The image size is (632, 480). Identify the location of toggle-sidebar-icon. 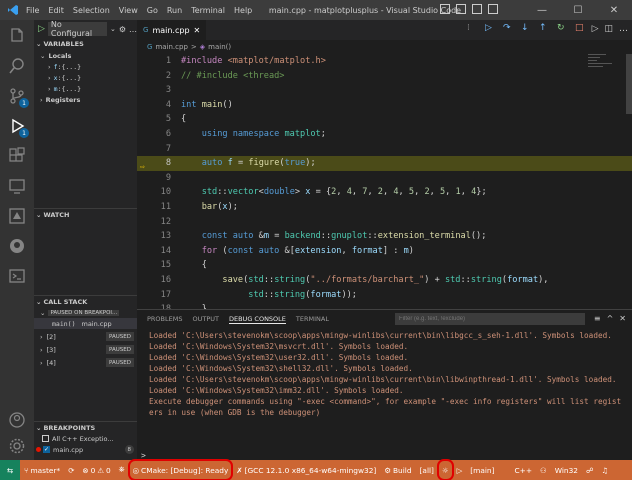
(445, 9).